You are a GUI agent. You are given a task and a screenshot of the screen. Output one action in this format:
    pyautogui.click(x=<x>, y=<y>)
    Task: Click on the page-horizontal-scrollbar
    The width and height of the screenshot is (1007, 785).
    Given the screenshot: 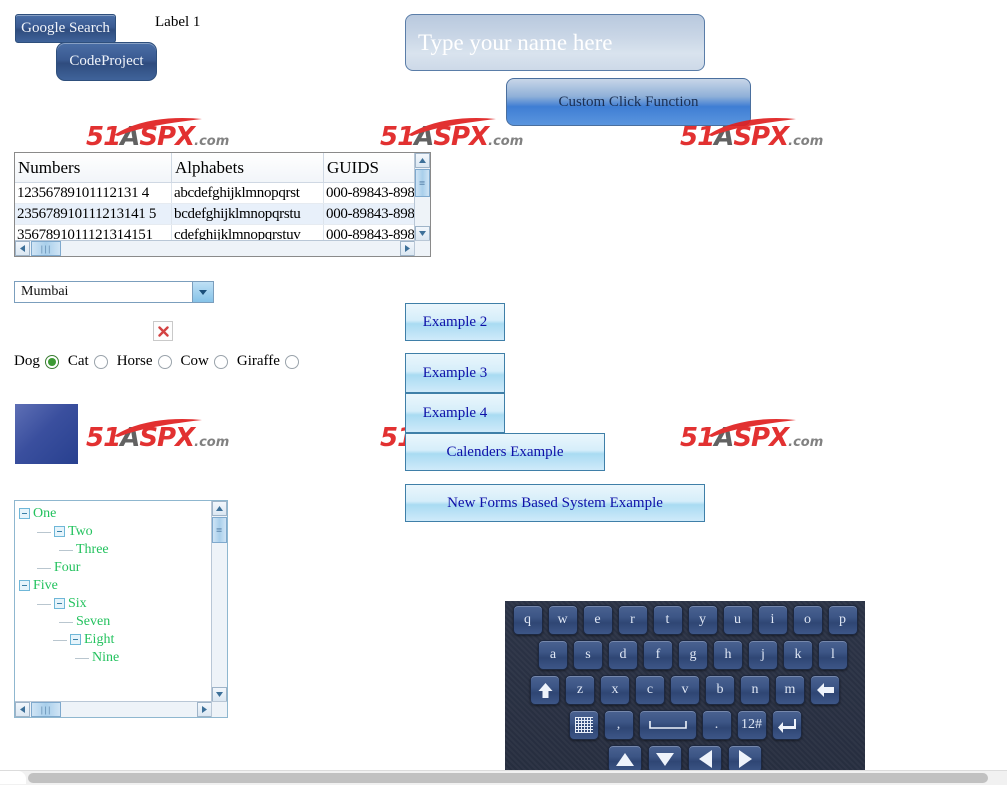 What is the action you would take?
    pyautogui.click(x=503, y=777)
    